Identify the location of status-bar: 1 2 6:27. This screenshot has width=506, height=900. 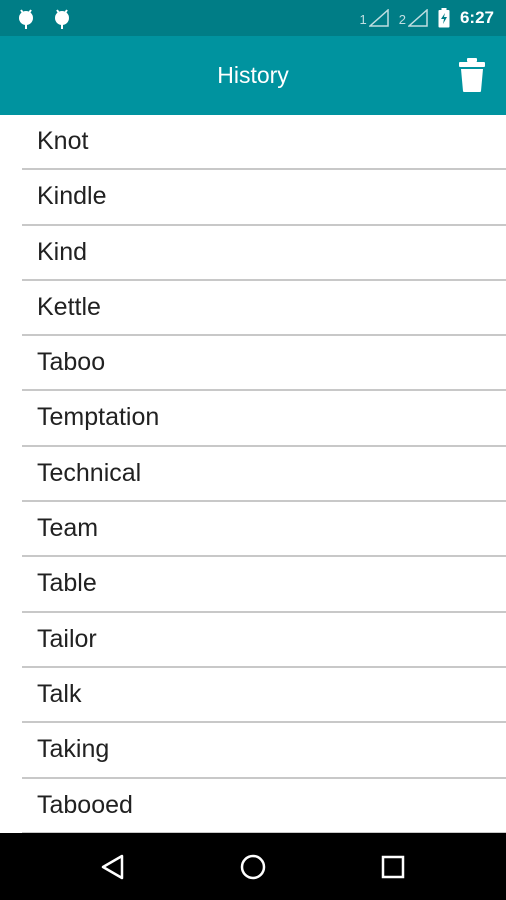
(253, 18).